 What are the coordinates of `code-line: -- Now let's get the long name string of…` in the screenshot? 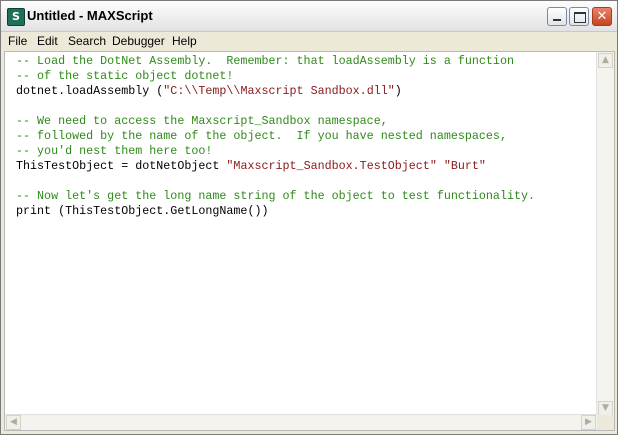 It's located at (275, 196).